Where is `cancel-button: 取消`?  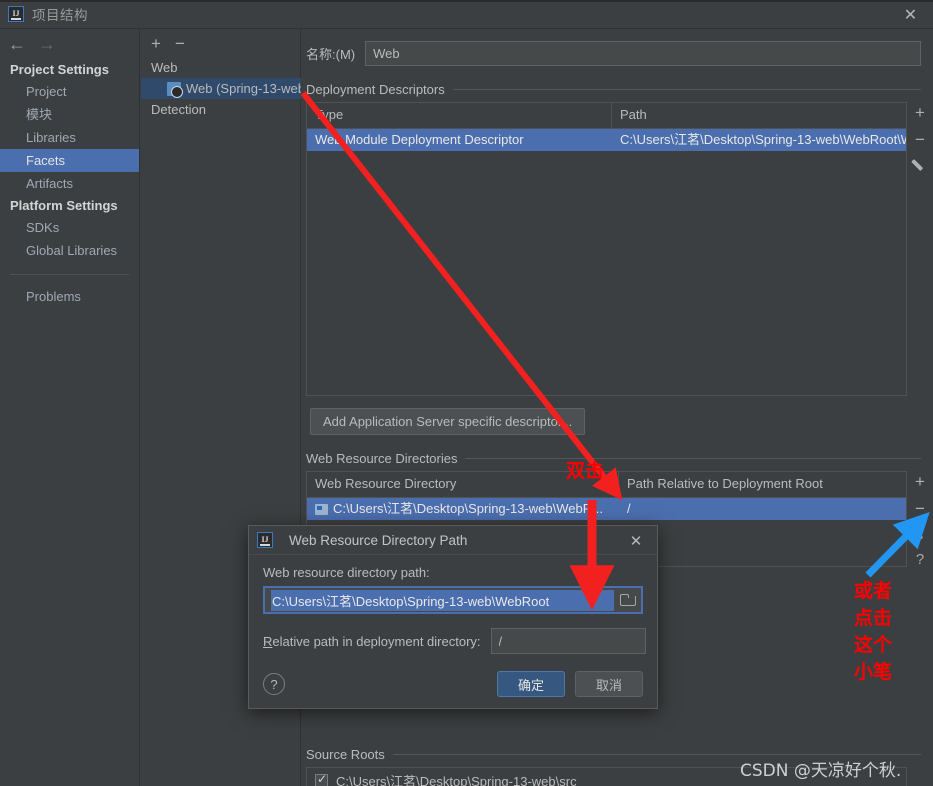 cancel-button: 取消 is located at coordinates (609, 684).